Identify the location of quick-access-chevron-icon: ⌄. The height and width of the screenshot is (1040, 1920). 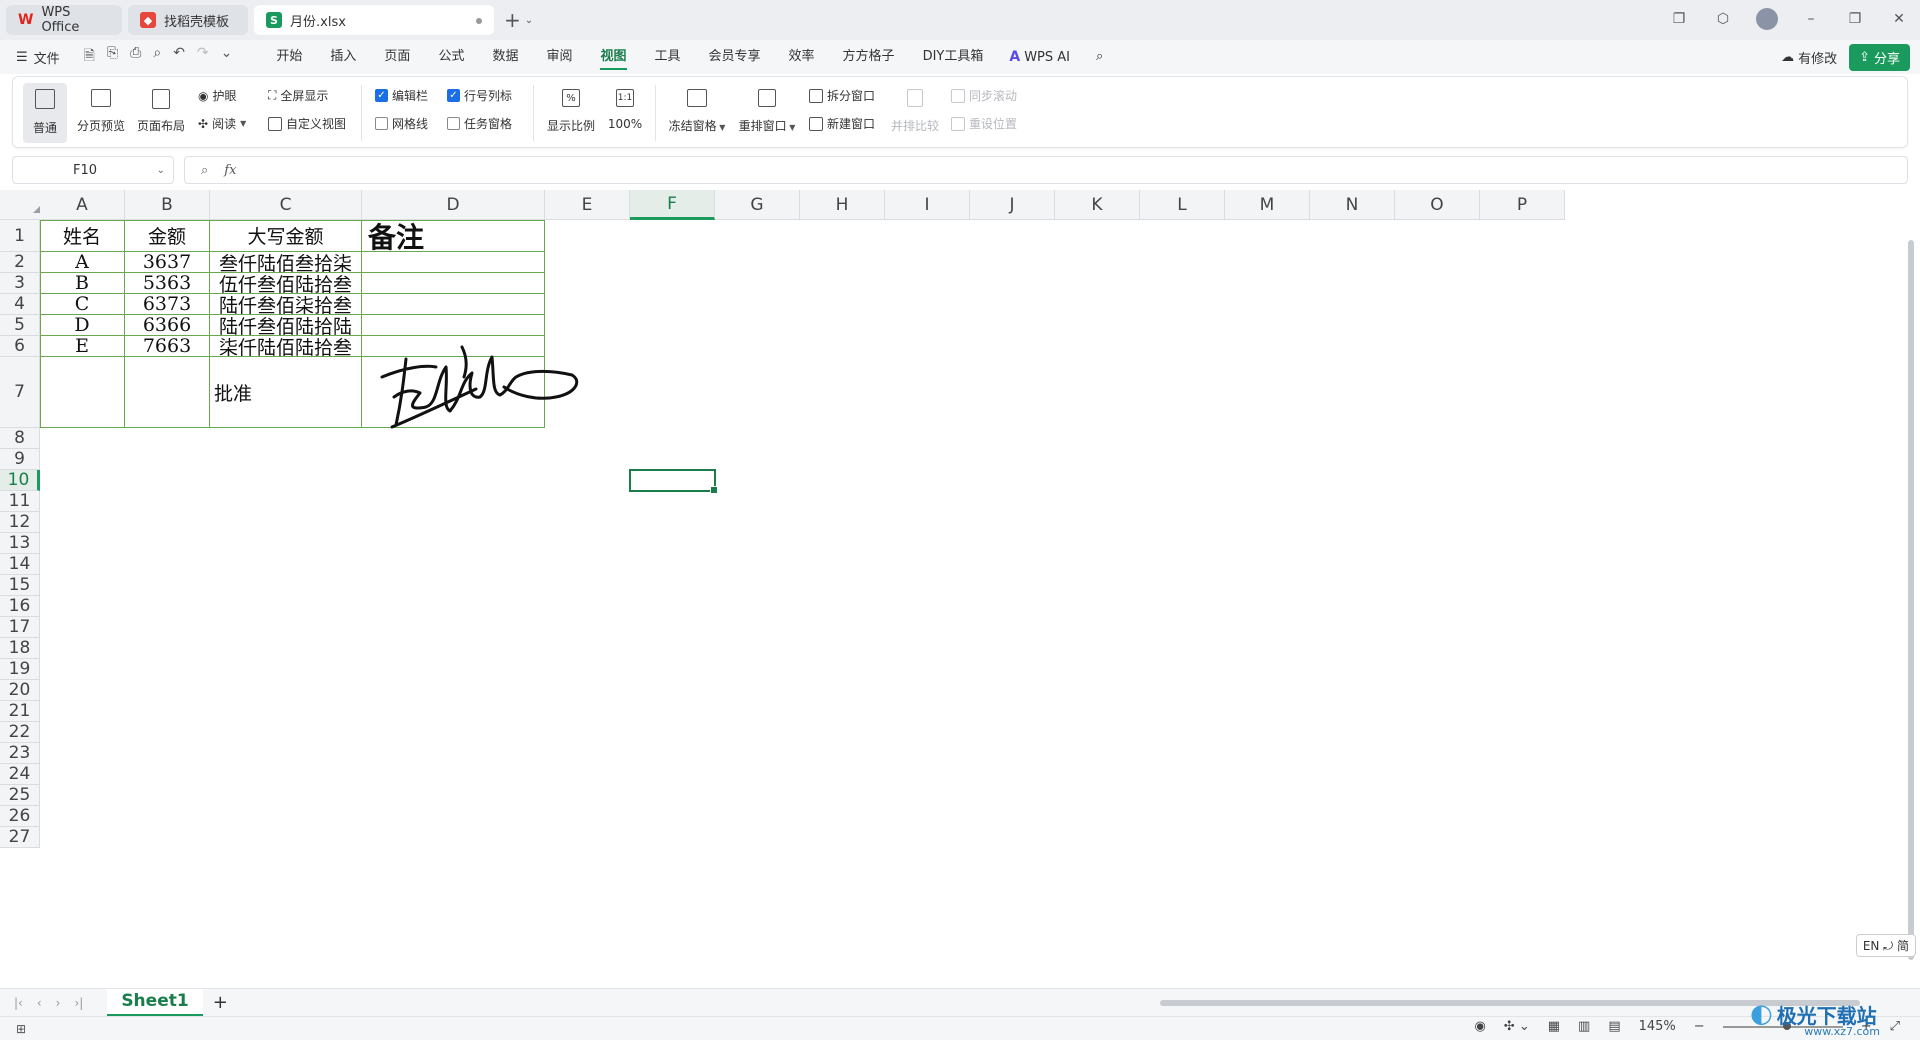
(227, 57).